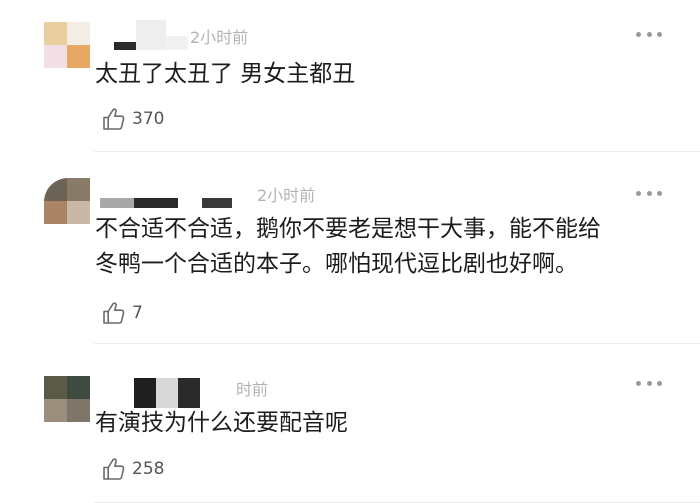 Image resolution: width=700 pixels, height=503 pixels. I want to click on like-count: 7, so click(137, 313).